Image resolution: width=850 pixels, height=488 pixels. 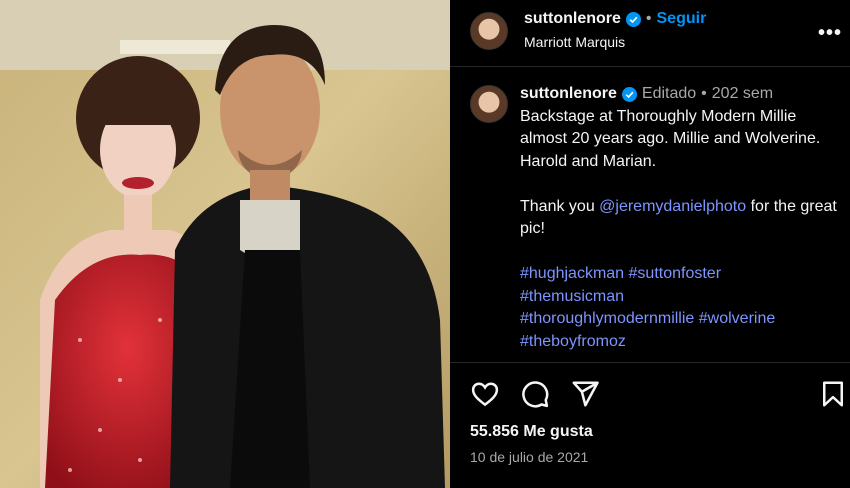 What do you see at coordinates (574, 42) in the screenshot?
I see `location-link: Marriott Marquis` at bounding box center [574, 42].